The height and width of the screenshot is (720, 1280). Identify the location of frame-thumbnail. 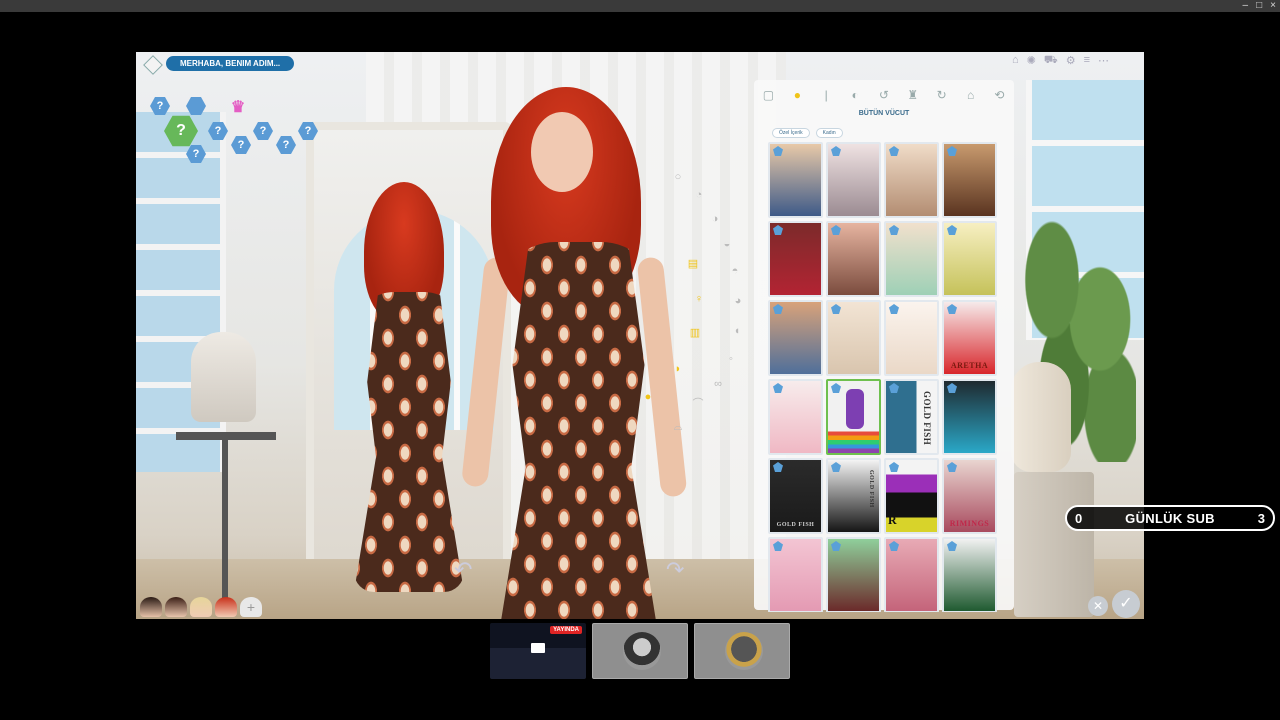
(742, 651).